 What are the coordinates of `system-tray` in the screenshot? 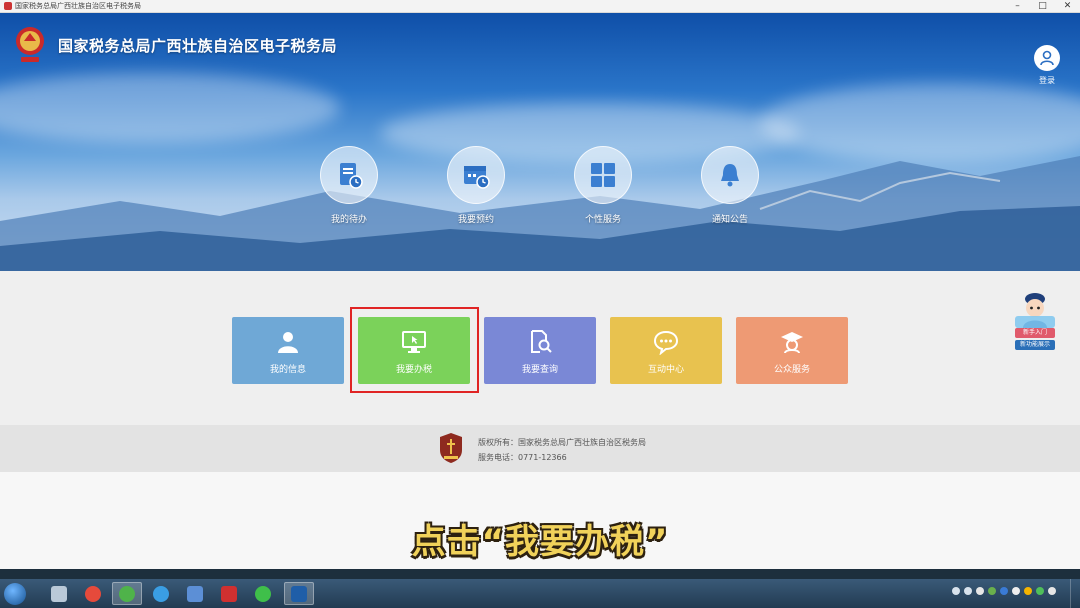 It's located at (1002, 591).